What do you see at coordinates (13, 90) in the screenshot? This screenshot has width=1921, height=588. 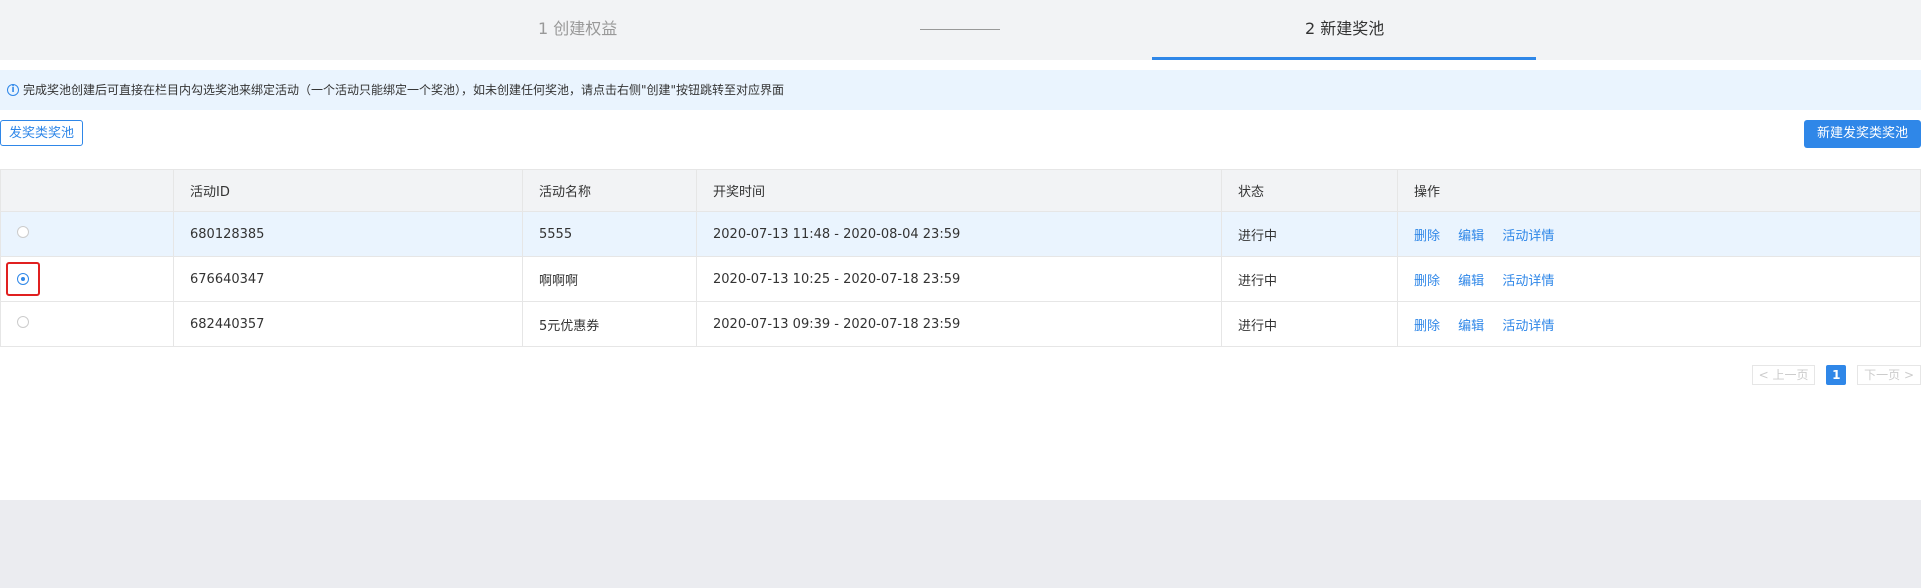 I see `info-icon: i` at bounding box center [13, 90].